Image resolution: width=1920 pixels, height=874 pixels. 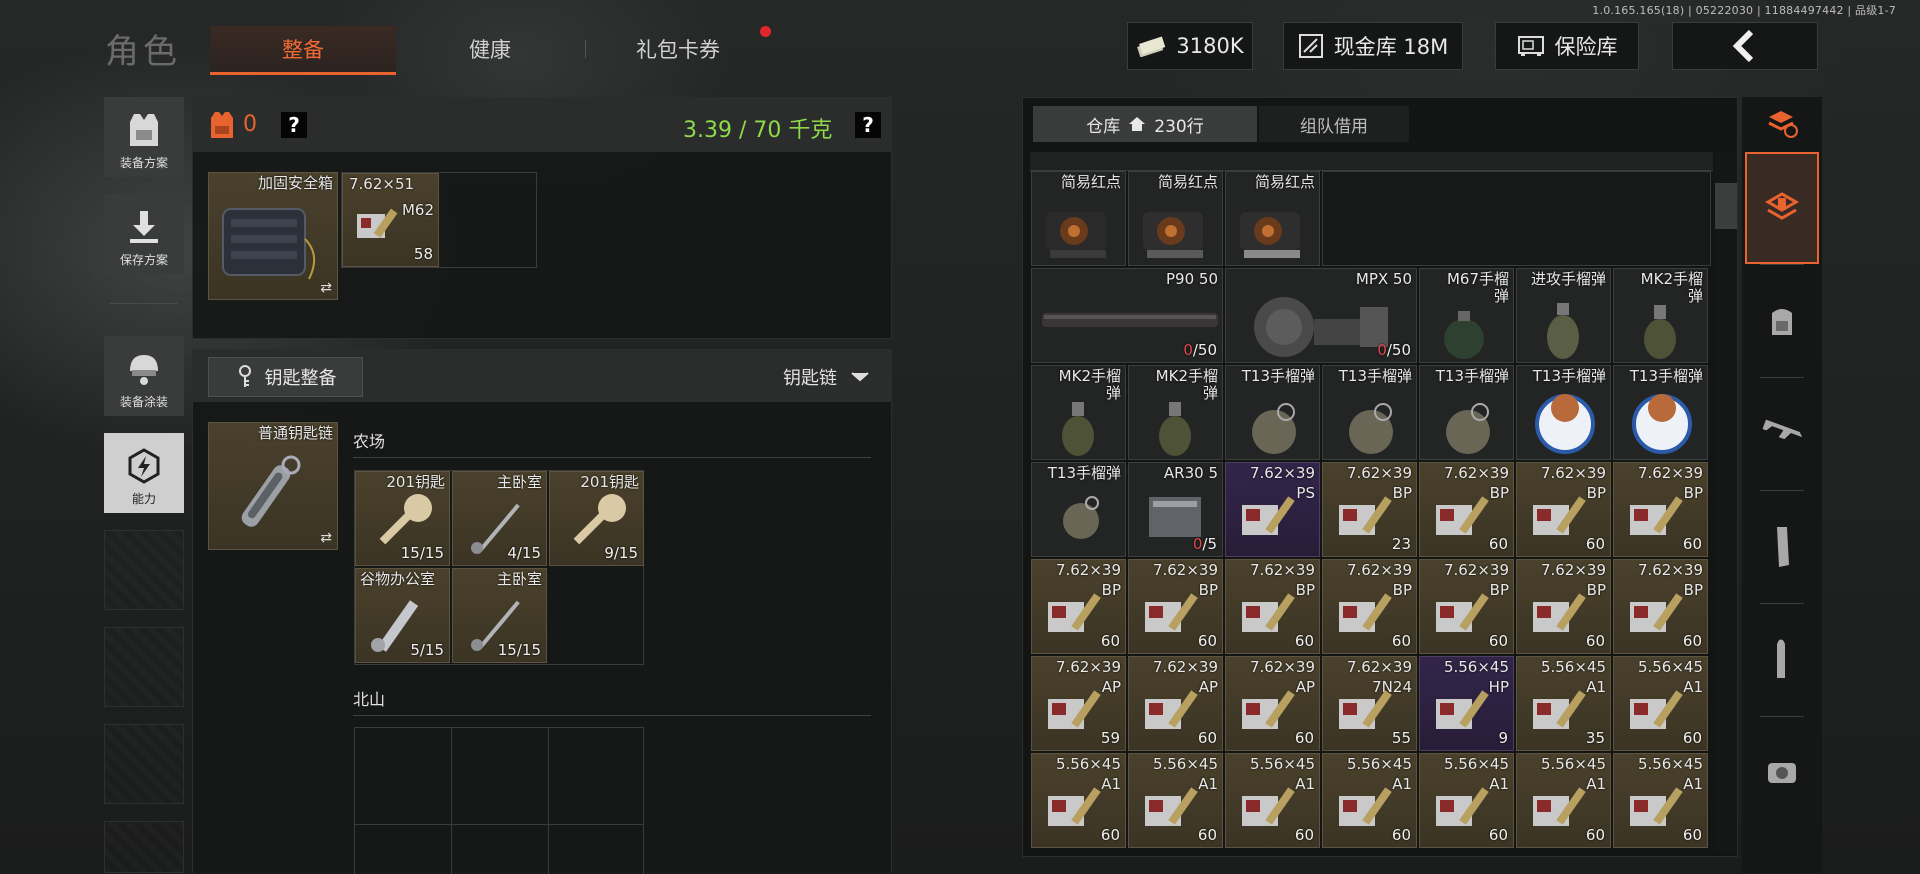 What do you see at coordinates (1321, 315) in the screenshot?
I see `warehouse-item: MPX 50 0/50` at bounding box center [1321, 315].